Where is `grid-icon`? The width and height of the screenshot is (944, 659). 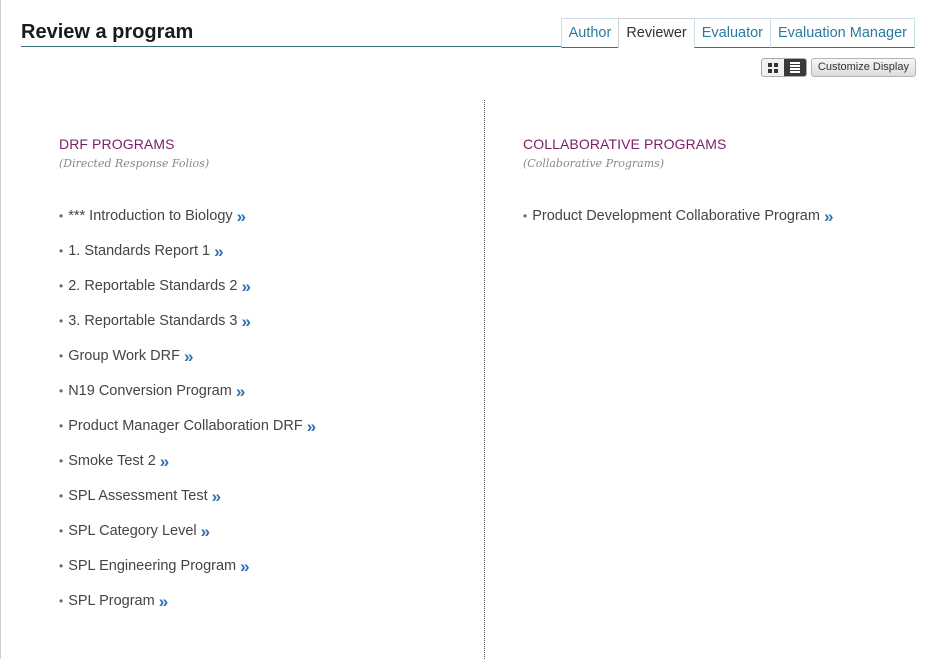 grid-icon is located at coordinates (772, 67).